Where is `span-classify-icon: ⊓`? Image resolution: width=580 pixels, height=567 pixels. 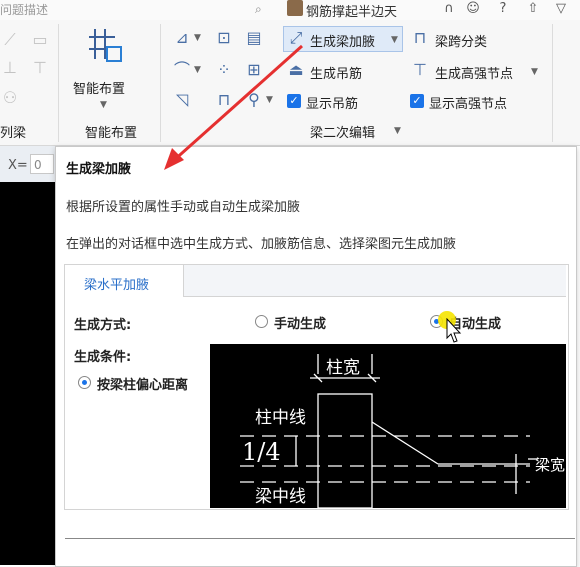 span-classify-icon: ⊓ is located at coordinates (420, 37).